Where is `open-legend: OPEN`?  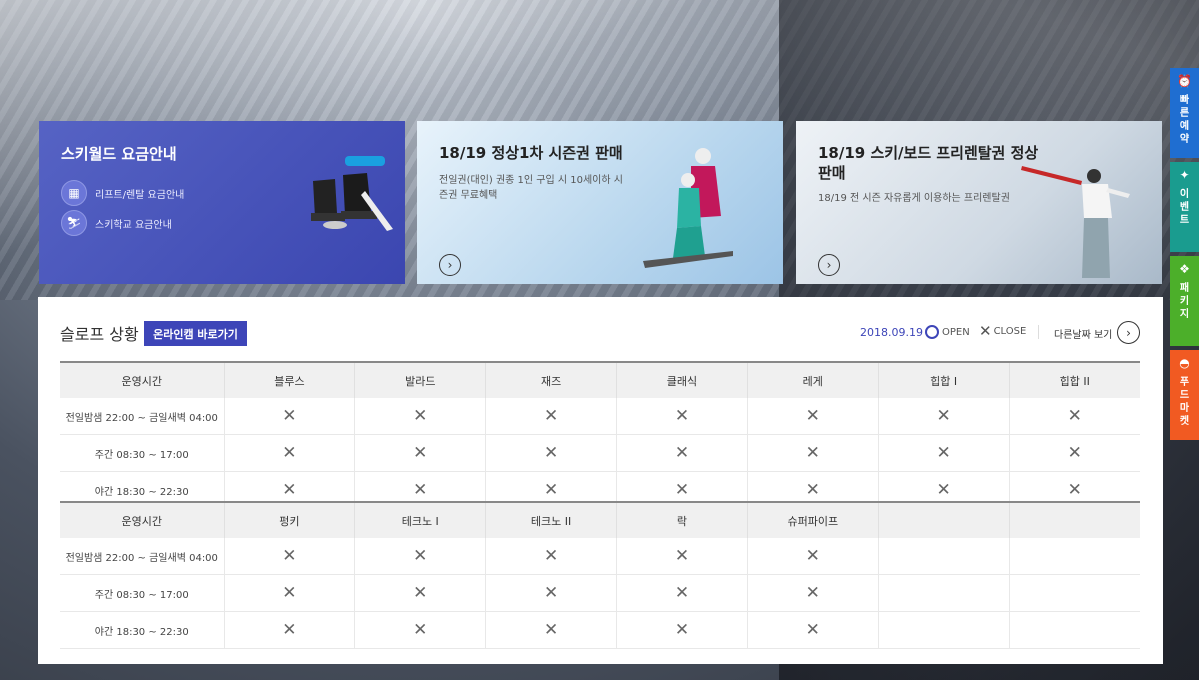
open-legend: OPEN is located at coordinates (947, 332).